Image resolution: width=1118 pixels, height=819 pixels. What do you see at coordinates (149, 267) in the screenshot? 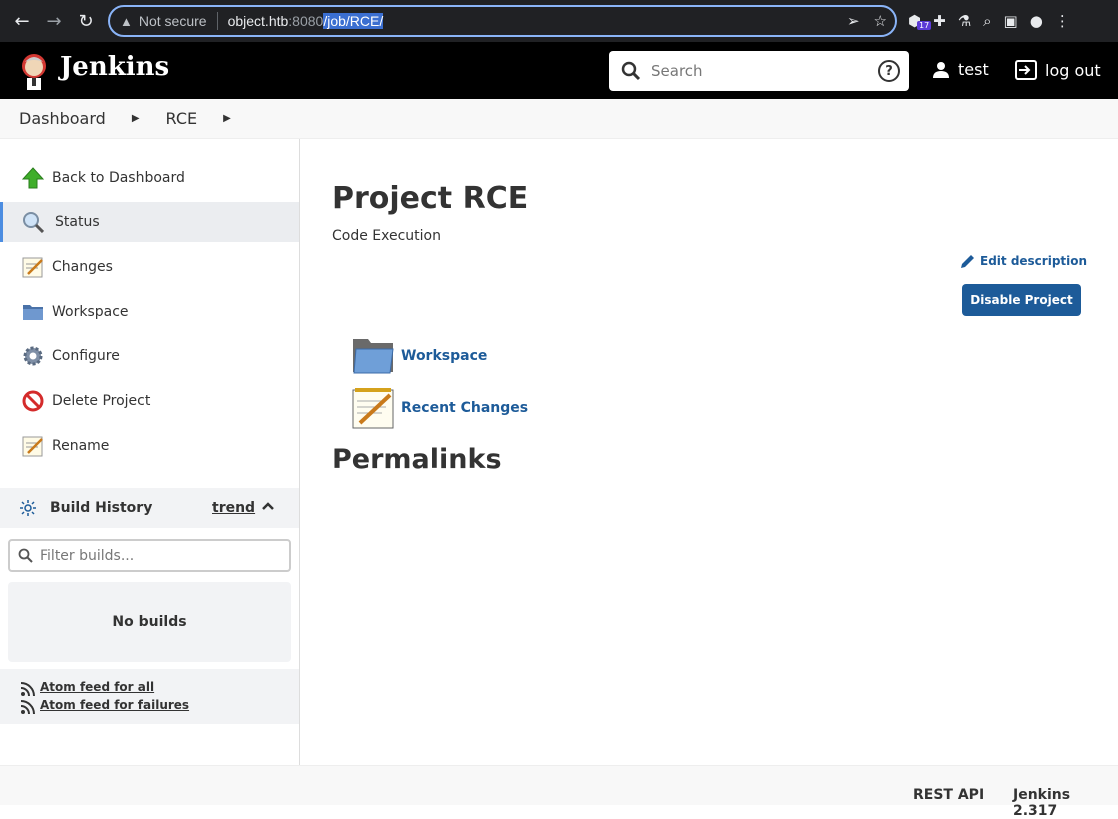
I see `sidebar-item-changes: Changes` at bounding box center [149, 267].